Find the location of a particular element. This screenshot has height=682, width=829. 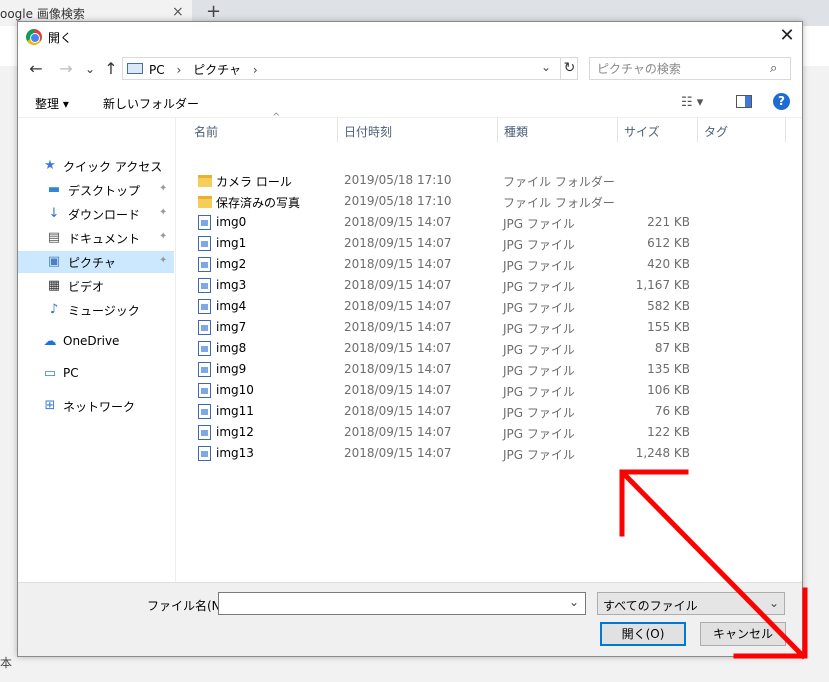

tab-close-icon: × is located at coordinates (178, 12).